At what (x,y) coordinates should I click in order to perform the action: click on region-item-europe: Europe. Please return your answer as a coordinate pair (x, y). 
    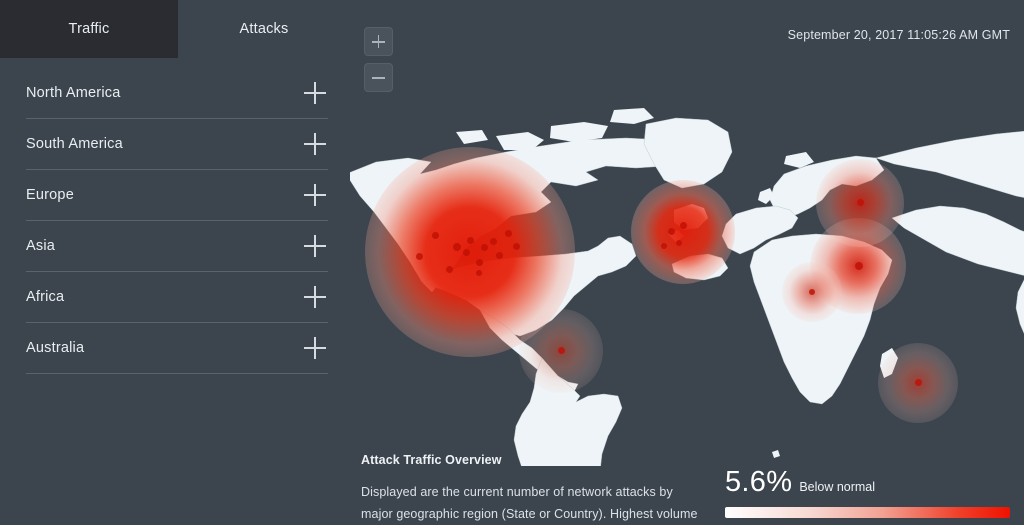
    Looking at the image, I should click on (177, 195).